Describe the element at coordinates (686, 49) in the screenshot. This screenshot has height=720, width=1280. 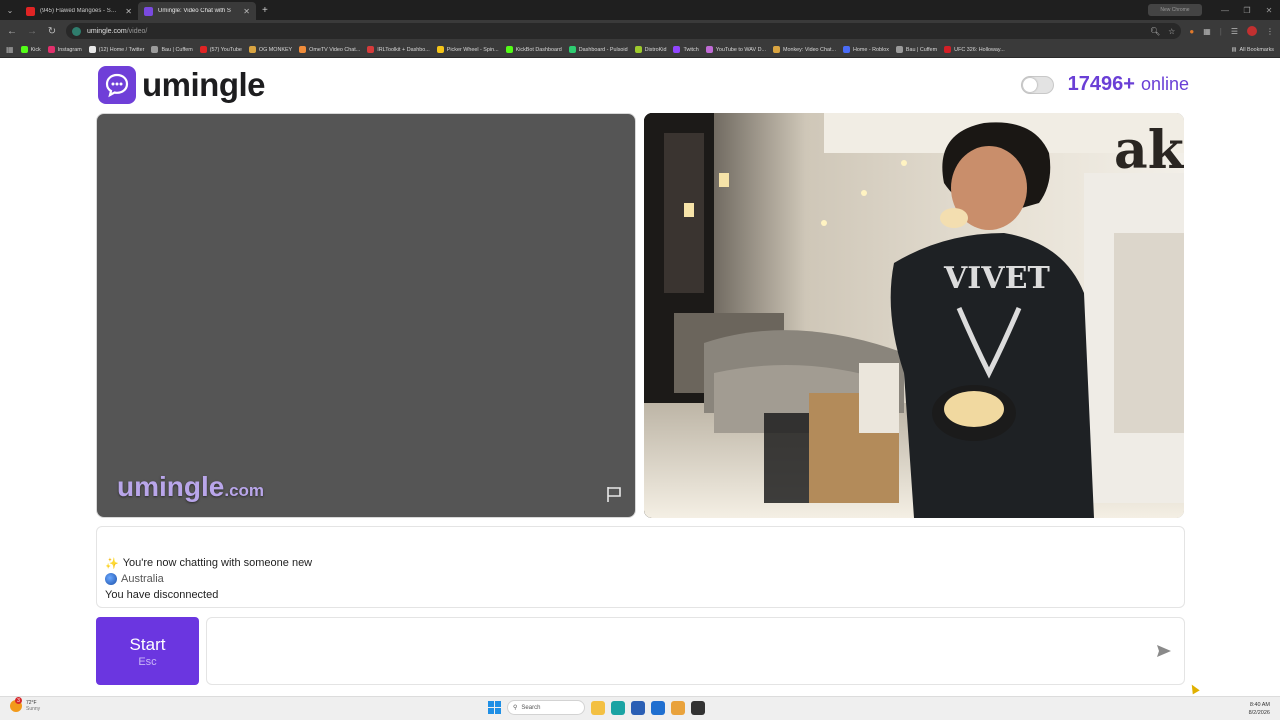
I see `bookmark-item: Twitch` at that location.